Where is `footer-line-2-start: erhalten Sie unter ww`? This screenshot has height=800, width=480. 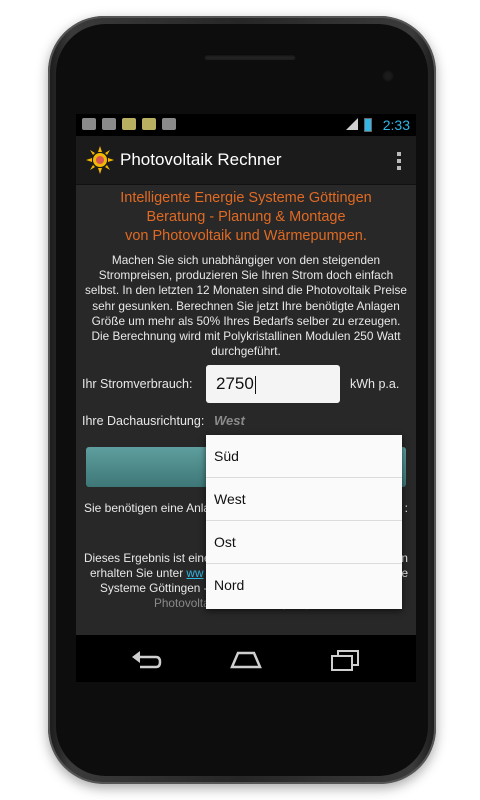 footer-line-2-start: erhalten Sie unter ww is located at coordinates (146, 573).